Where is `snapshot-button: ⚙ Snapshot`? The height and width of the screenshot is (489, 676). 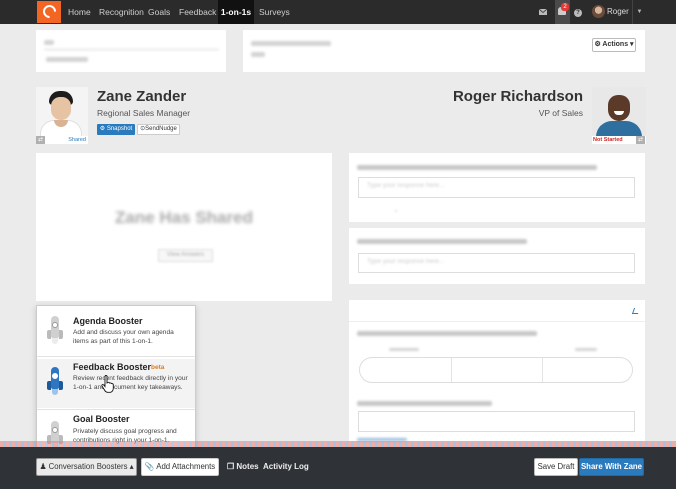
snapshot-button: ⚙ Snapshot is located at coordinates (116, 129).